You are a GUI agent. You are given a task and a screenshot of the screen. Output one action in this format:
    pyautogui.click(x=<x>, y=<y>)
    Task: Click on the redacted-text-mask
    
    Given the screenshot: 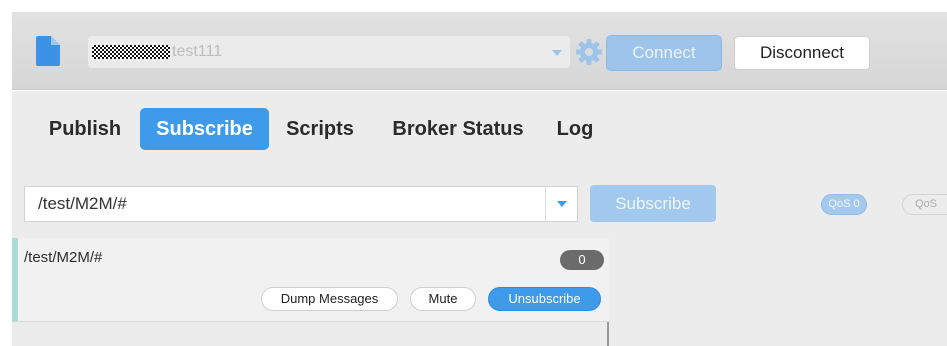 What is the action you would take?
    pyautogui.click(x=131, y=52)
    